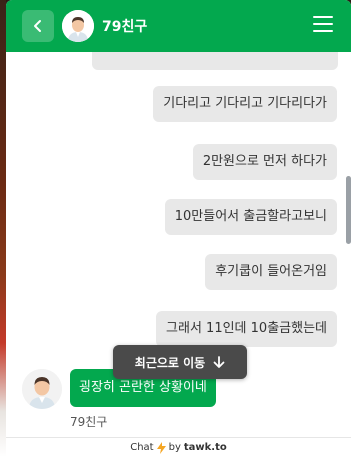 The width and height of the screenshot is (357, 457). I want to click on header-avatar, so click(78, 26).